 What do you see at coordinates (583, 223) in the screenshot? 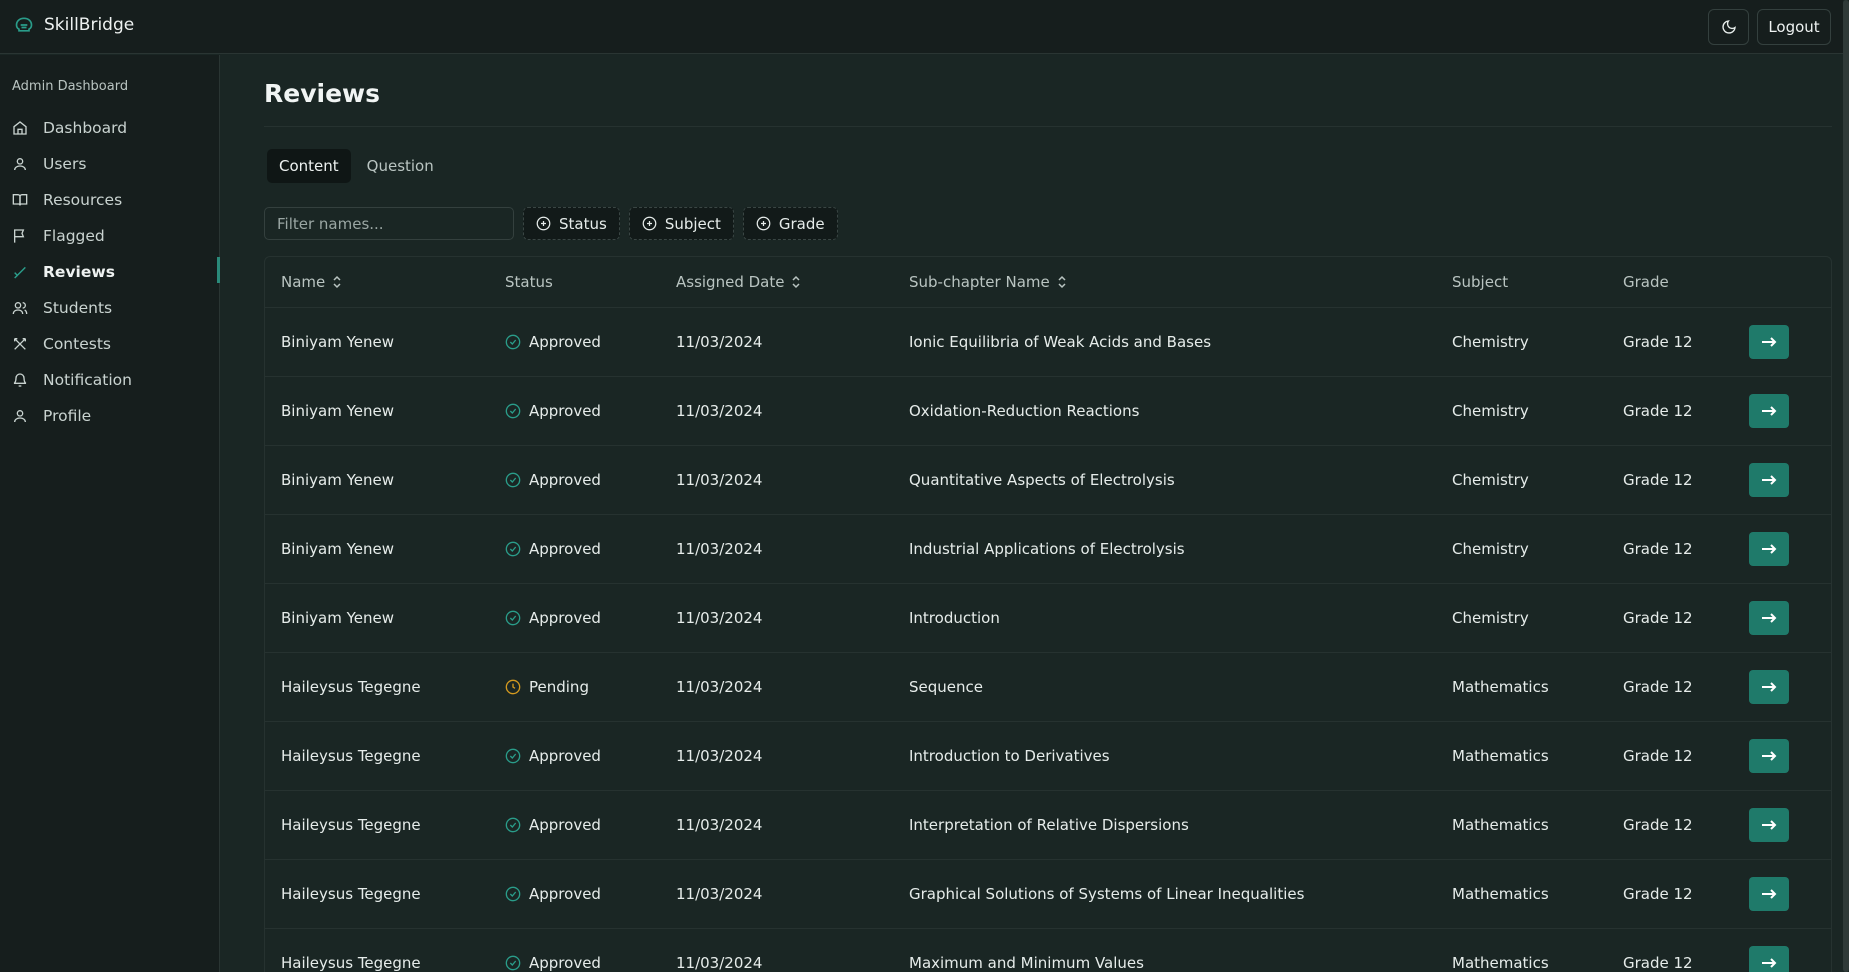
I see `status-filter-label: Status` at bounding box center [583, 223].